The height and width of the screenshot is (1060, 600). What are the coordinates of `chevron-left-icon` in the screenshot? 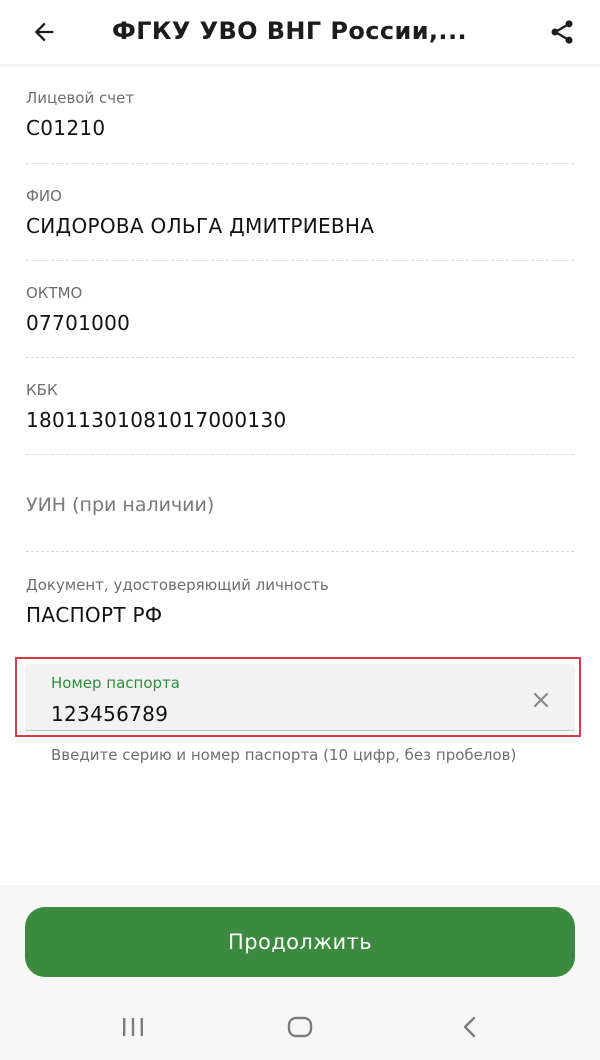 It's located at (469, 1027).